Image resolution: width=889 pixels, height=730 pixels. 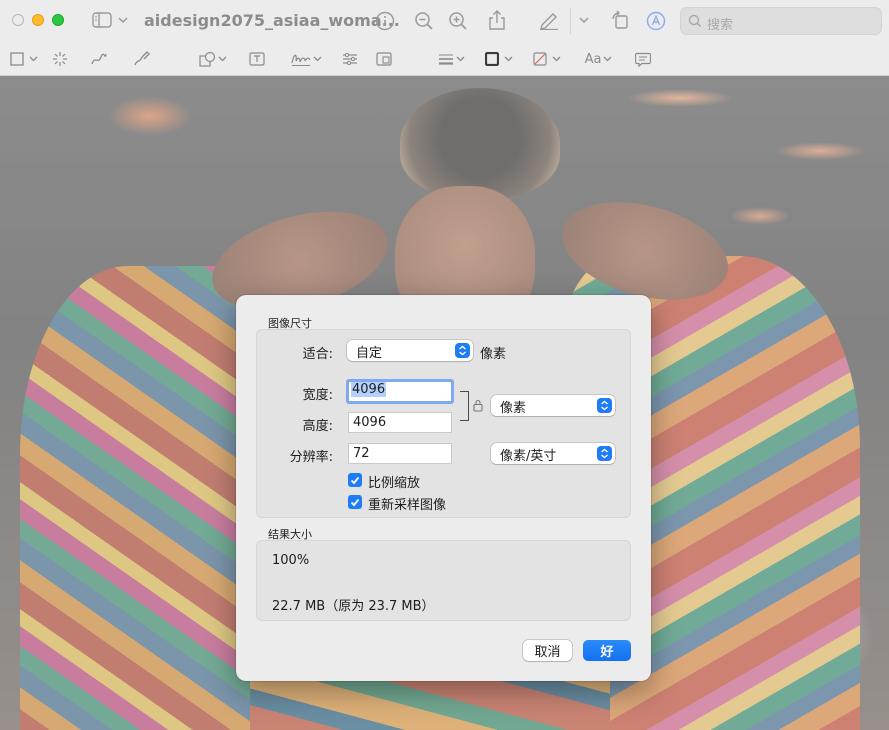 I want to click on fit-label: 适合:, so click(x=317, y=354).